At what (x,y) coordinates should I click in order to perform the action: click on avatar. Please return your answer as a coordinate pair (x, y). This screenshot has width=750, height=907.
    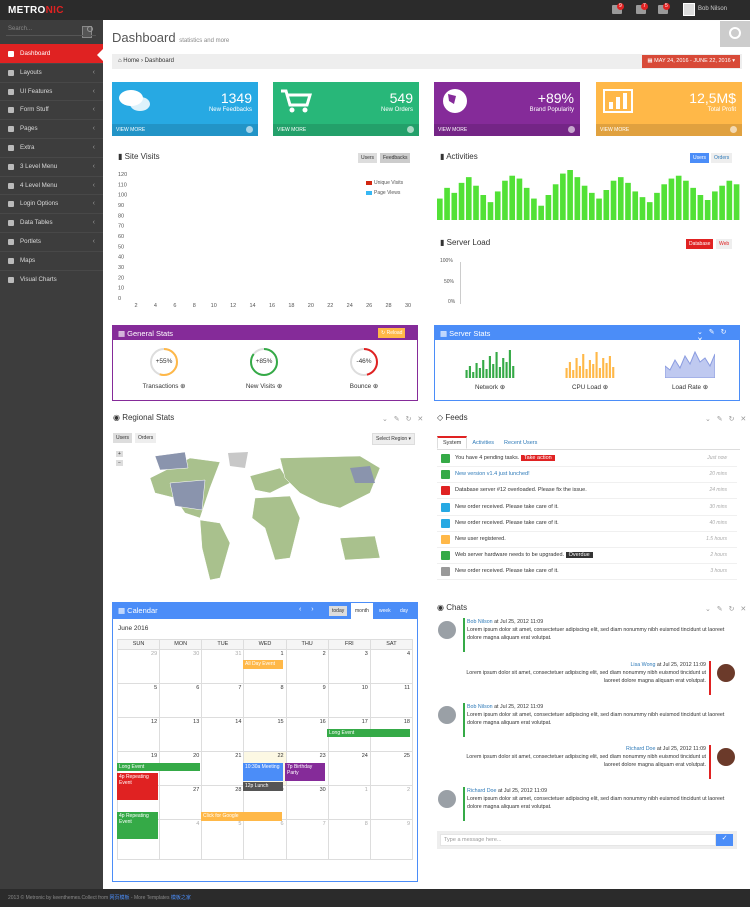
    Looking at the image, I should click on (689, 9).